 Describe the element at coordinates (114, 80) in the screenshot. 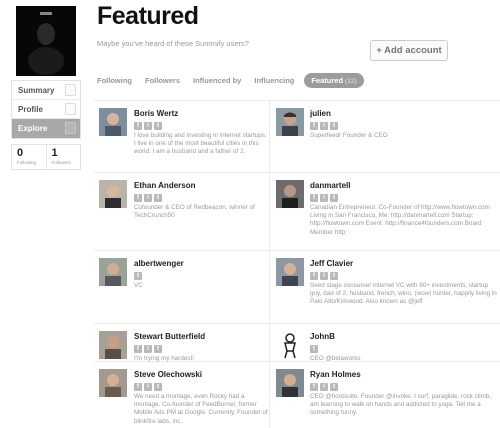

I see `tab-following: Following` at that location.